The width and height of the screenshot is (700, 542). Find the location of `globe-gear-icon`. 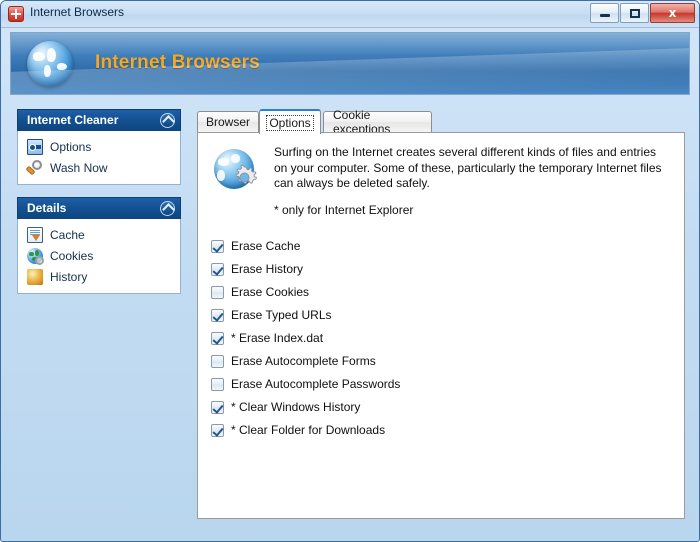

globe-gear-icon is located at coordinates (236, 169).